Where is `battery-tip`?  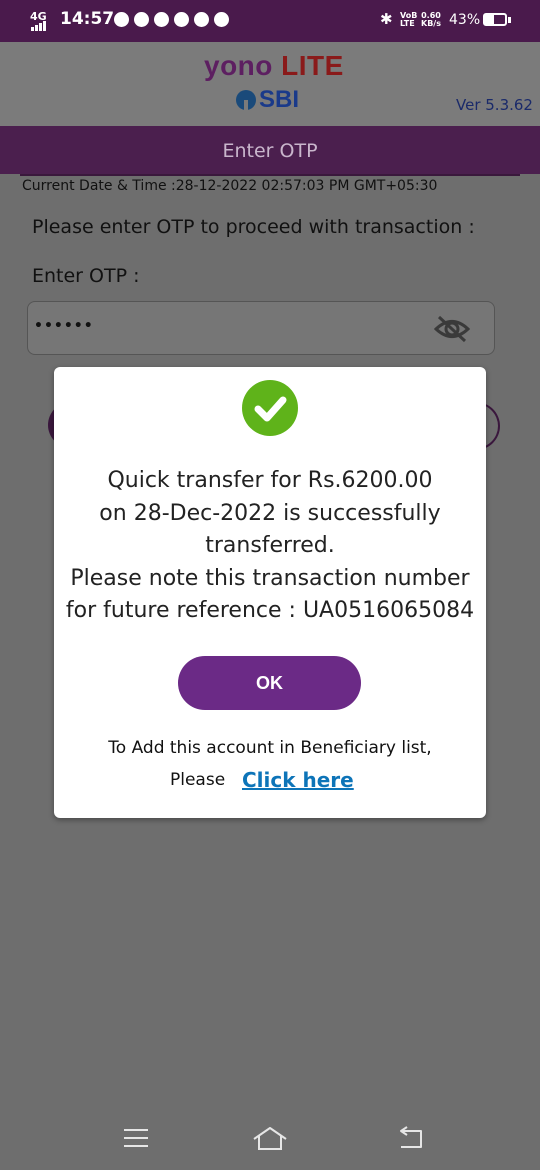
battery-tip is located at coordinates (509, 20).